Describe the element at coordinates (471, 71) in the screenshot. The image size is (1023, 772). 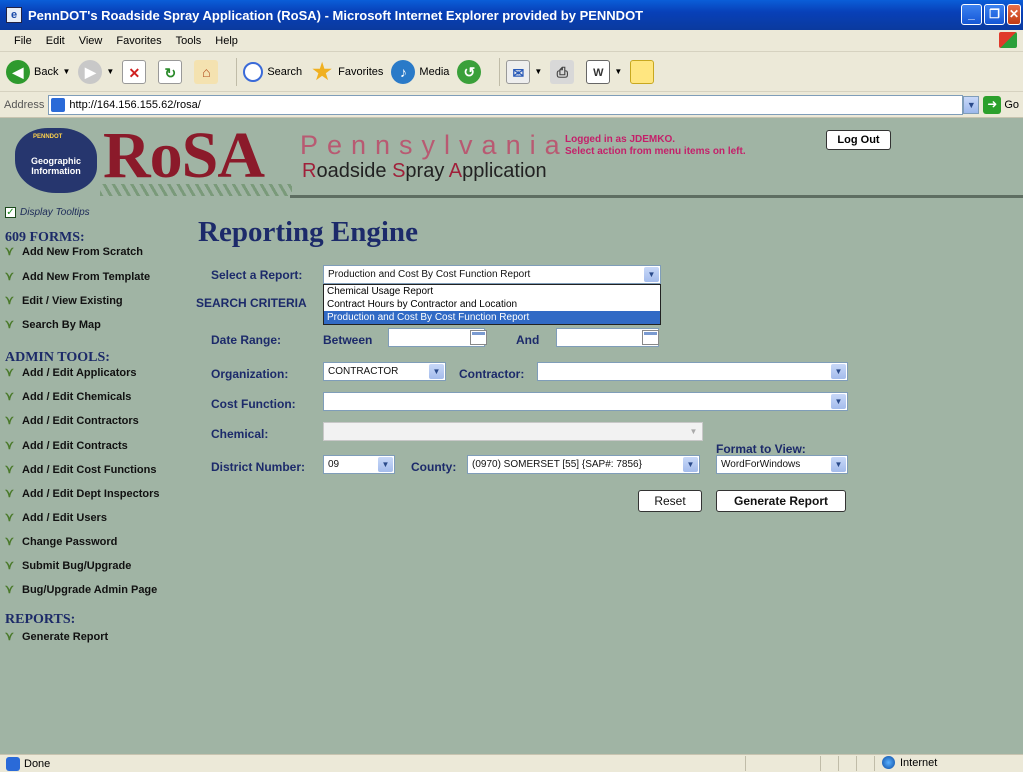
I see `history-button: ↺` at that location.